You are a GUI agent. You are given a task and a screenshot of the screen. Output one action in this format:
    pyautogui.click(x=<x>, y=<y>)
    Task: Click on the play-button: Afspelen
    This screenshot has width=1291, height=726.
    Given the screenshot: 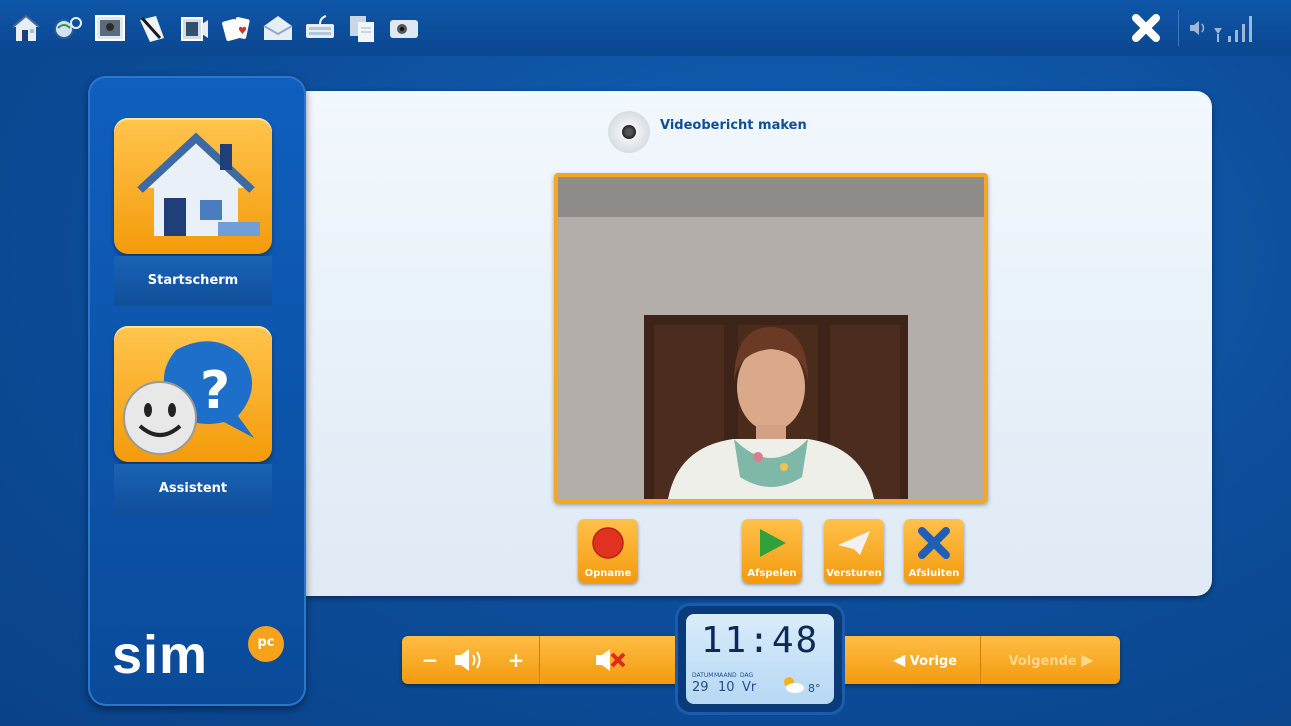 What is the action you would take?
    pyautogui.click(x=772, y=551)
    